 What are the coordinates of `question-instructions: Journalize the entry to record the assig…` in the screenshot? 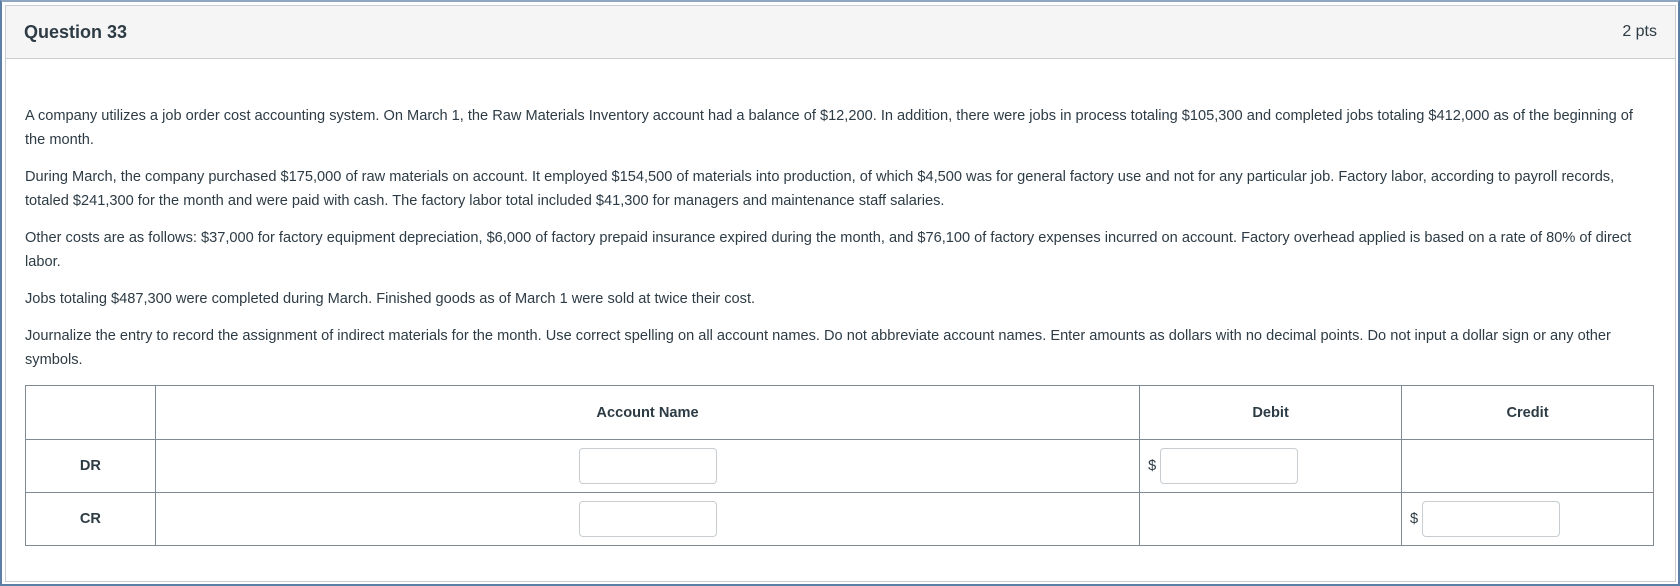 It's located at (818, 348).